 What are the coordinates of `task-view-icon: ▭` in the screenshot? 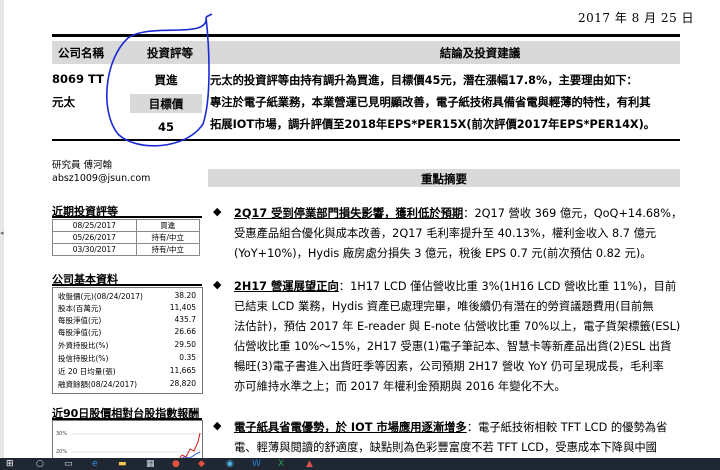 It's located at (68, 464).